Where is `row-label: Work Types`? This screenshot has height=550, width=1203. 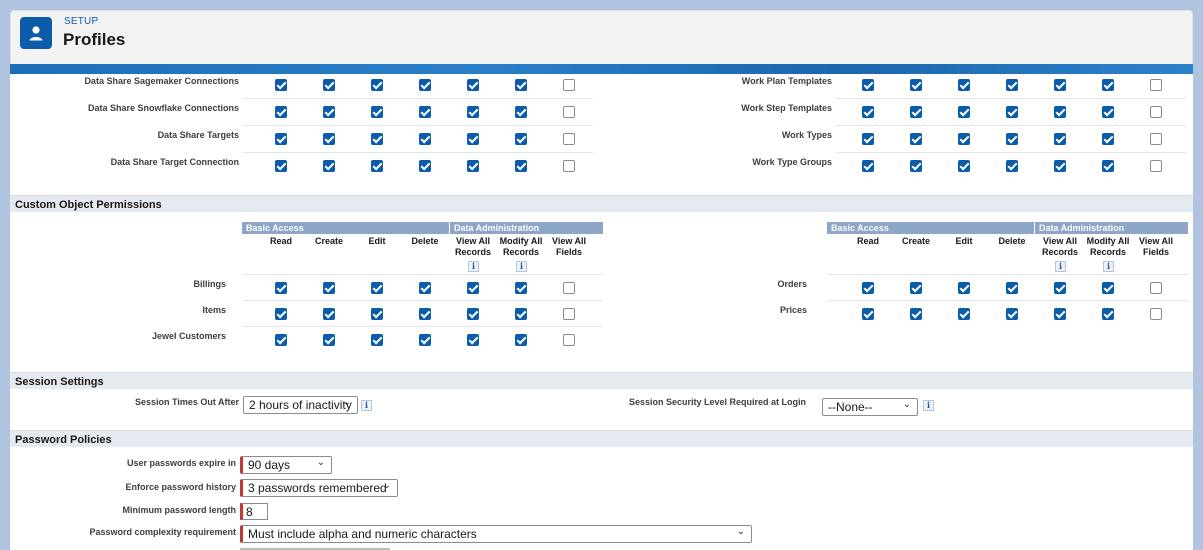 row-label: Work Types is located at coordinates (806, 135).